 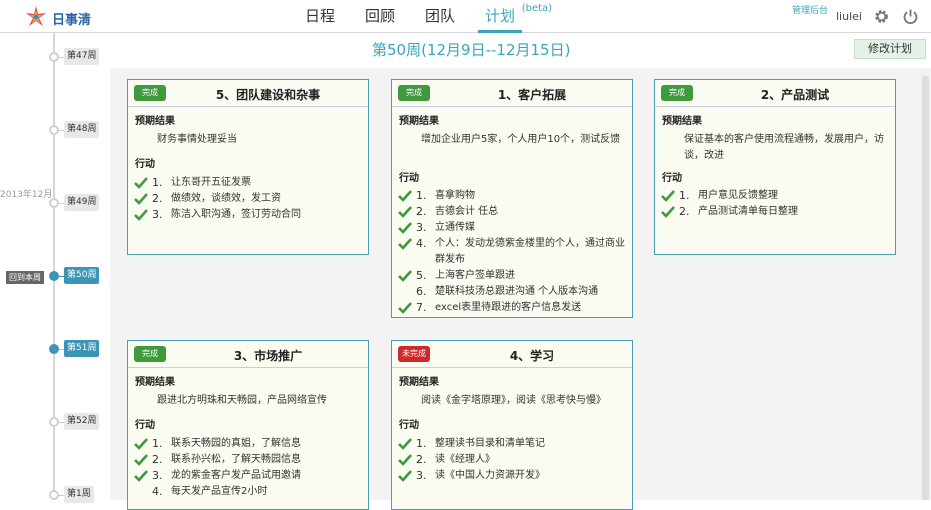 What do you see at coordinates (320, 16) in the screenshot?
I see `tab-schedule: 日程` at bounding box center [320, 16].